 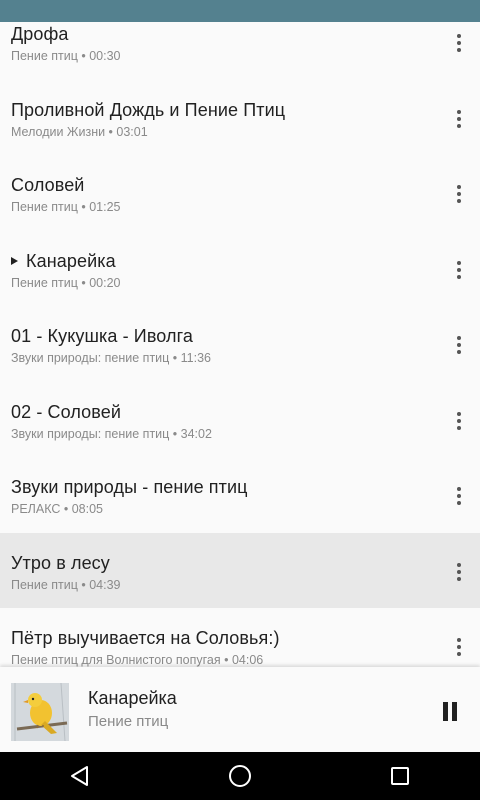 I want to click on track-subtitle: Пение птиц • 01:25, so click(x=66, y=207).